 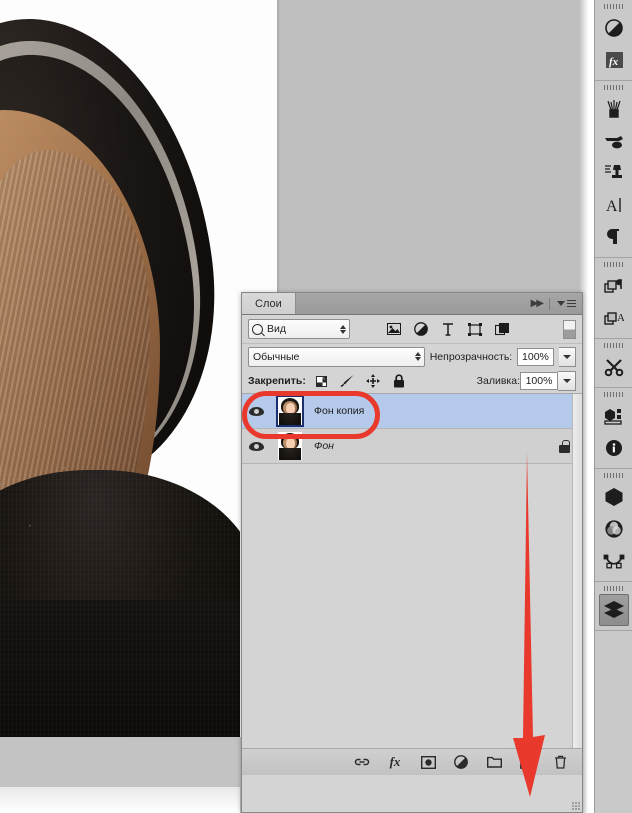 I want to click on dock-group-styles: A, so click(x=613, y=298).